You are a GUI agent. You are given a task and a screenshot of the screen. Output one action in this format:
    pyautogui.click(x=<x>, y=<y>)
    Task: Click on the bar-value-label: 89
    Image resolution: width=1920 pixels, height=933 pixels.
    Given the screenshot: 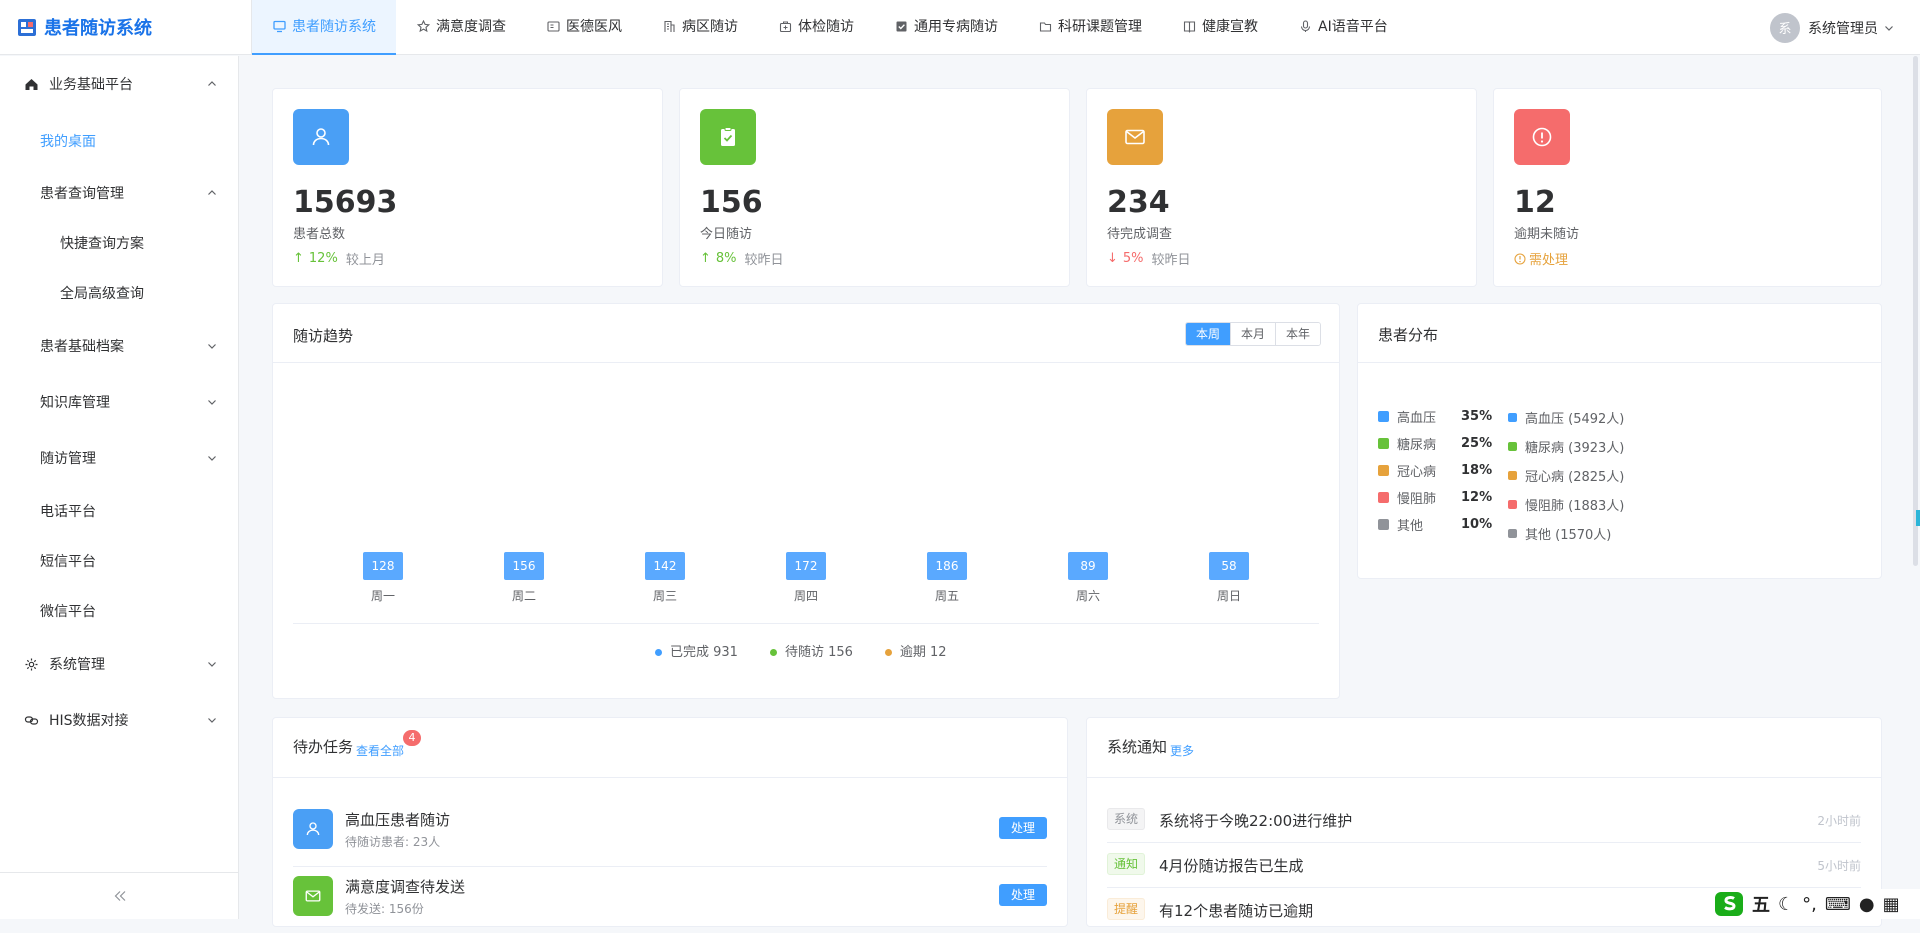 What is the action you would take?
    pyautogui.click(x=1088, y=566)
    